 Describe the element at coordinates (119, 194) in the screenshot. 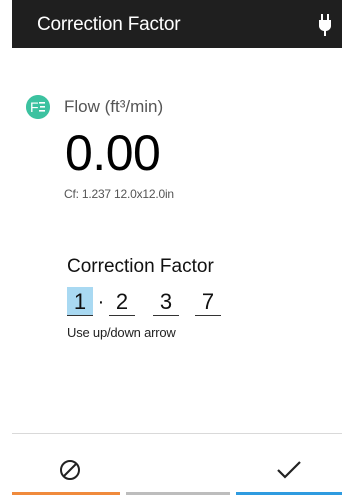

I see `correction-factor-info: Cf: 1.237 12.0x12.0in` at that location.